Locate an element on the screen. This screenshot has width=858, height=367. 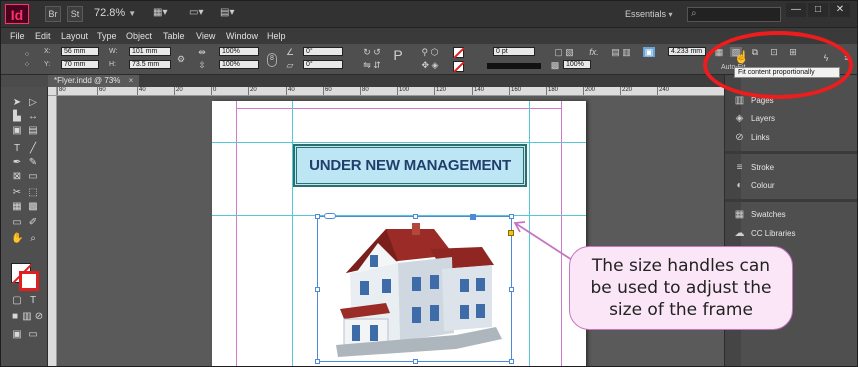
pencil-tool-icon: ✎ is located at coordinates (33, 163).